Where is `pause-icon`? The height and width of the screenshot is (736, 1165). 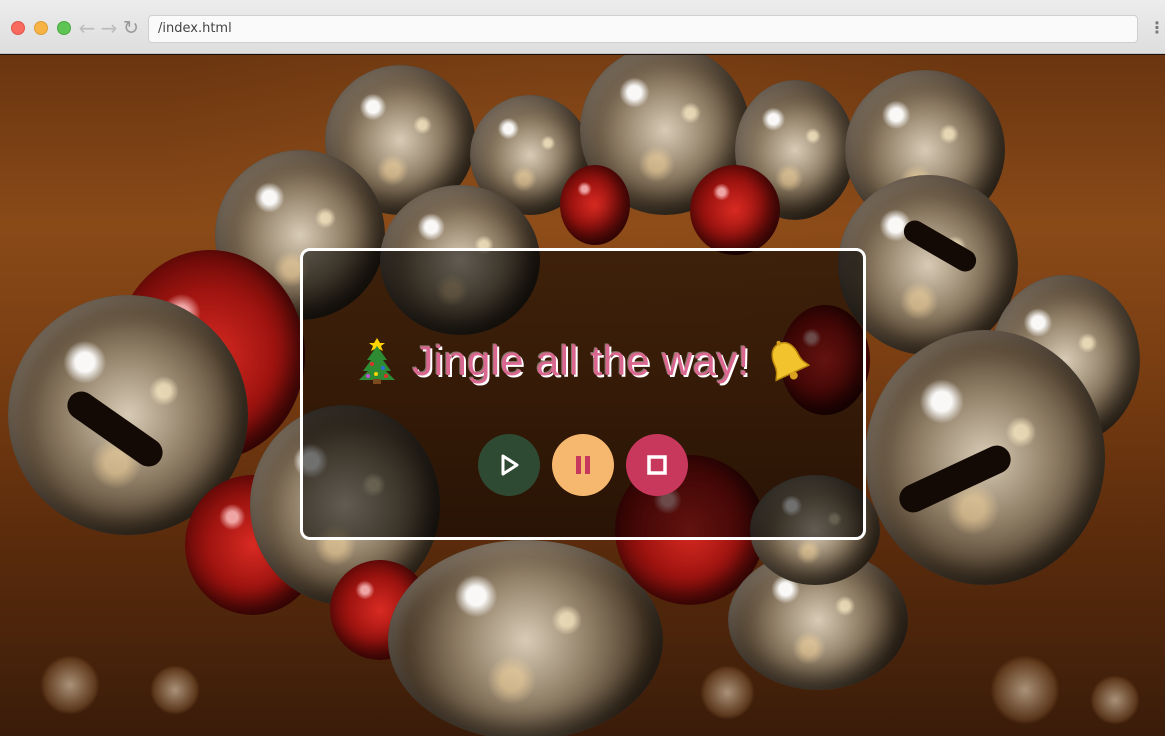
pause-icon is located at coordinates (583, 465).